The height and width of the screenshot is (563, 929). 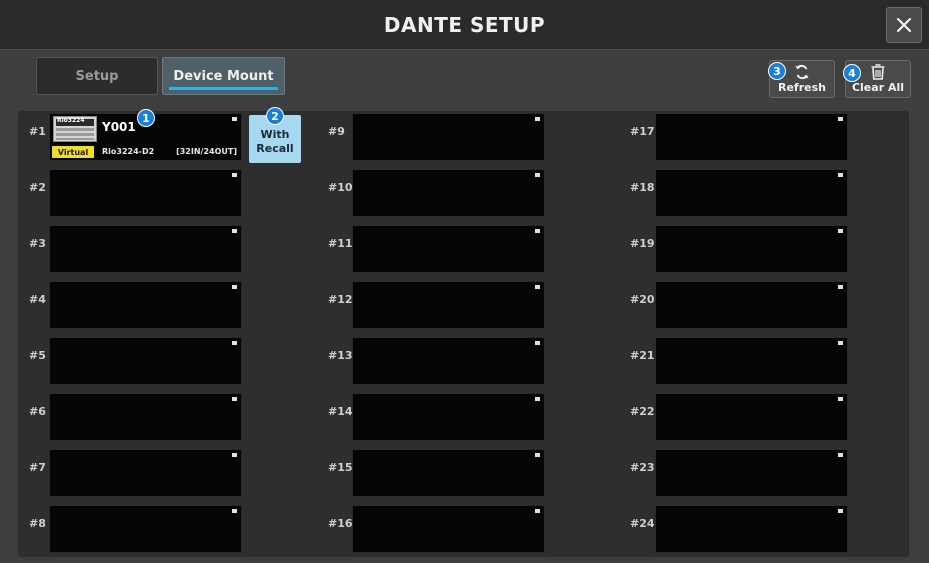 I want to click on slot-label: #8, so click(x=37, y=523).